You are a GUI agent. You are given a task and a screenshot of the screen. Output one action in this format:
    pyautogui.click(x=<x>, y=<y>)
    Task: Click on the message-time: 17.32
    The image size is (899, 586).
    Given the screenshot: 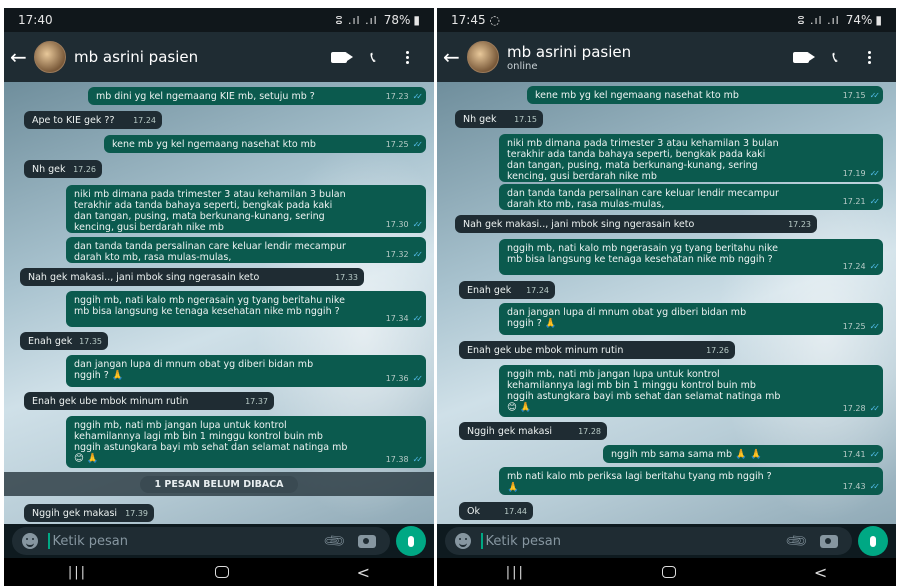 What is the action you would take?
    pyautogui.click(x=397, y=254)
    